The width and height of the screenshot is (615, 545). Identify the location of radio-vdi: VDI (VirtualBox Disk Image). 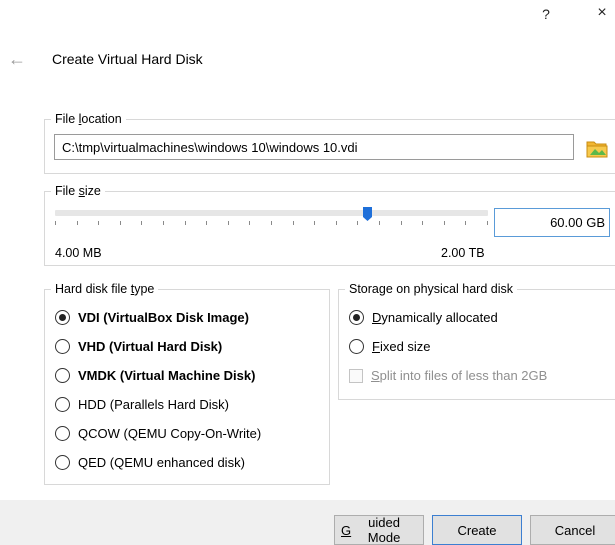
(152, 317).